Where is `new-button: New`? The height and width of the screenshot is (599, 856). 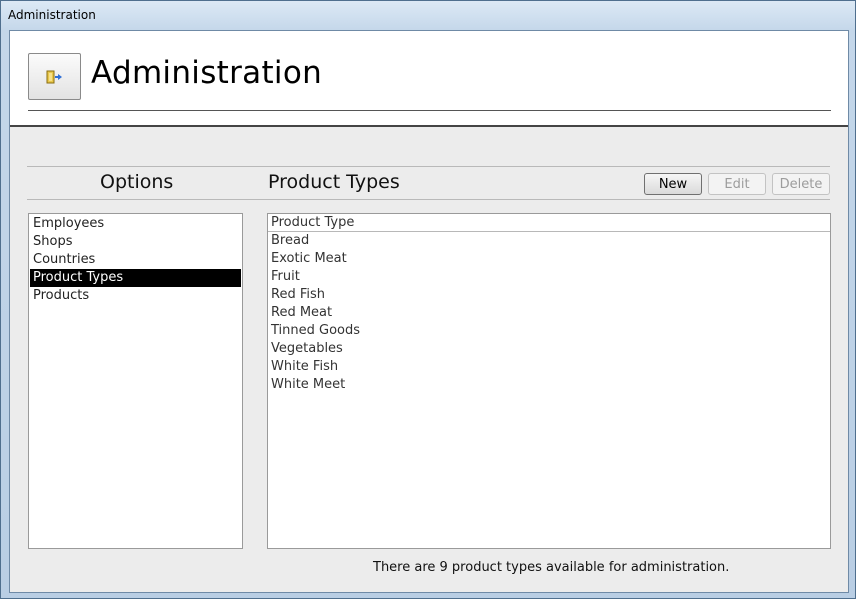
new-button: New is located at coordinates (673, 184).